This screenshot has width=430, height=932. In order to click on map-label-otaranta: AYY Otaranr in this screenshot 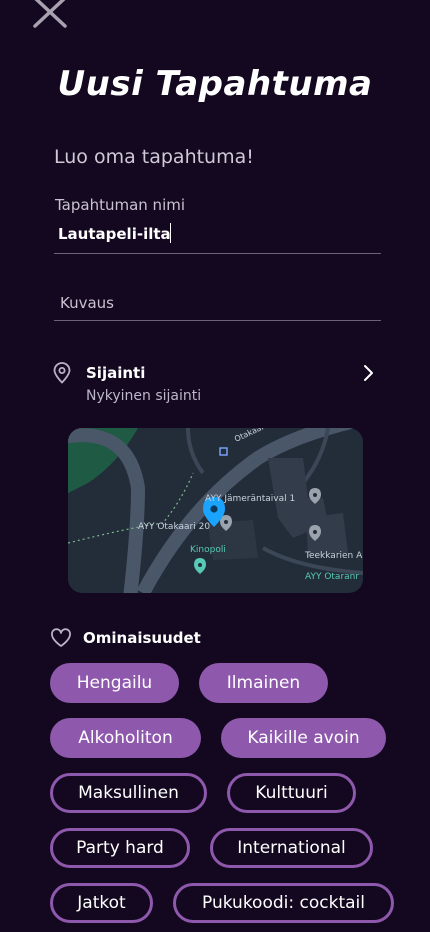, I will do `click(332, 577)`.